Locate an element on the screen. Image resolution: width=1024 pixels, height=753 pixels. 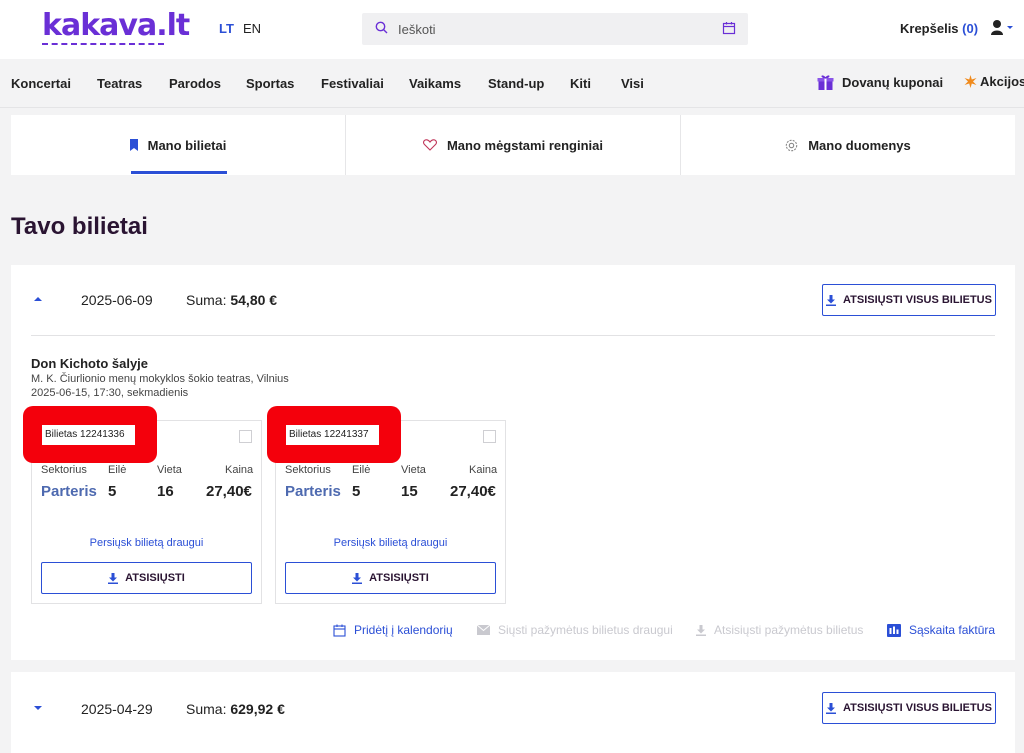
tab-favorite-events: Mano mėgstami renginiai is located at coordinates (513, 145).